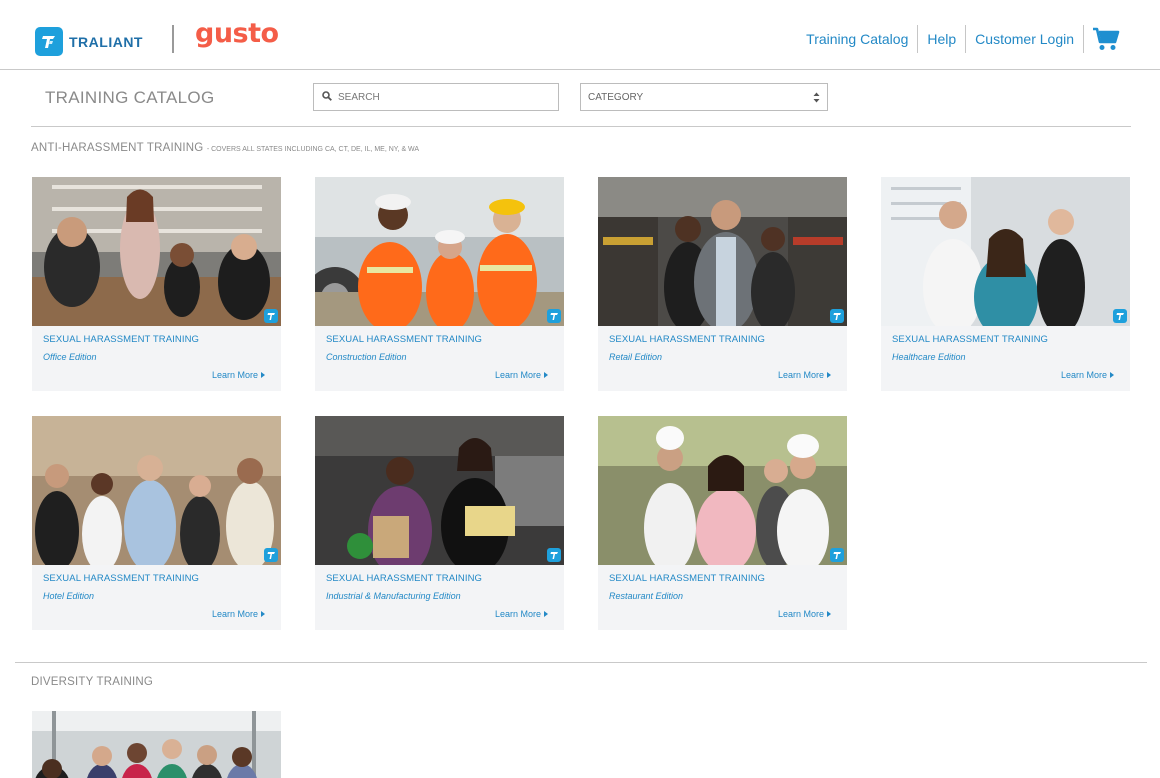 Image resolution: width=1160 pixels, height=778 pixels. I want to click on nav-help: Help, so click(941, 39).